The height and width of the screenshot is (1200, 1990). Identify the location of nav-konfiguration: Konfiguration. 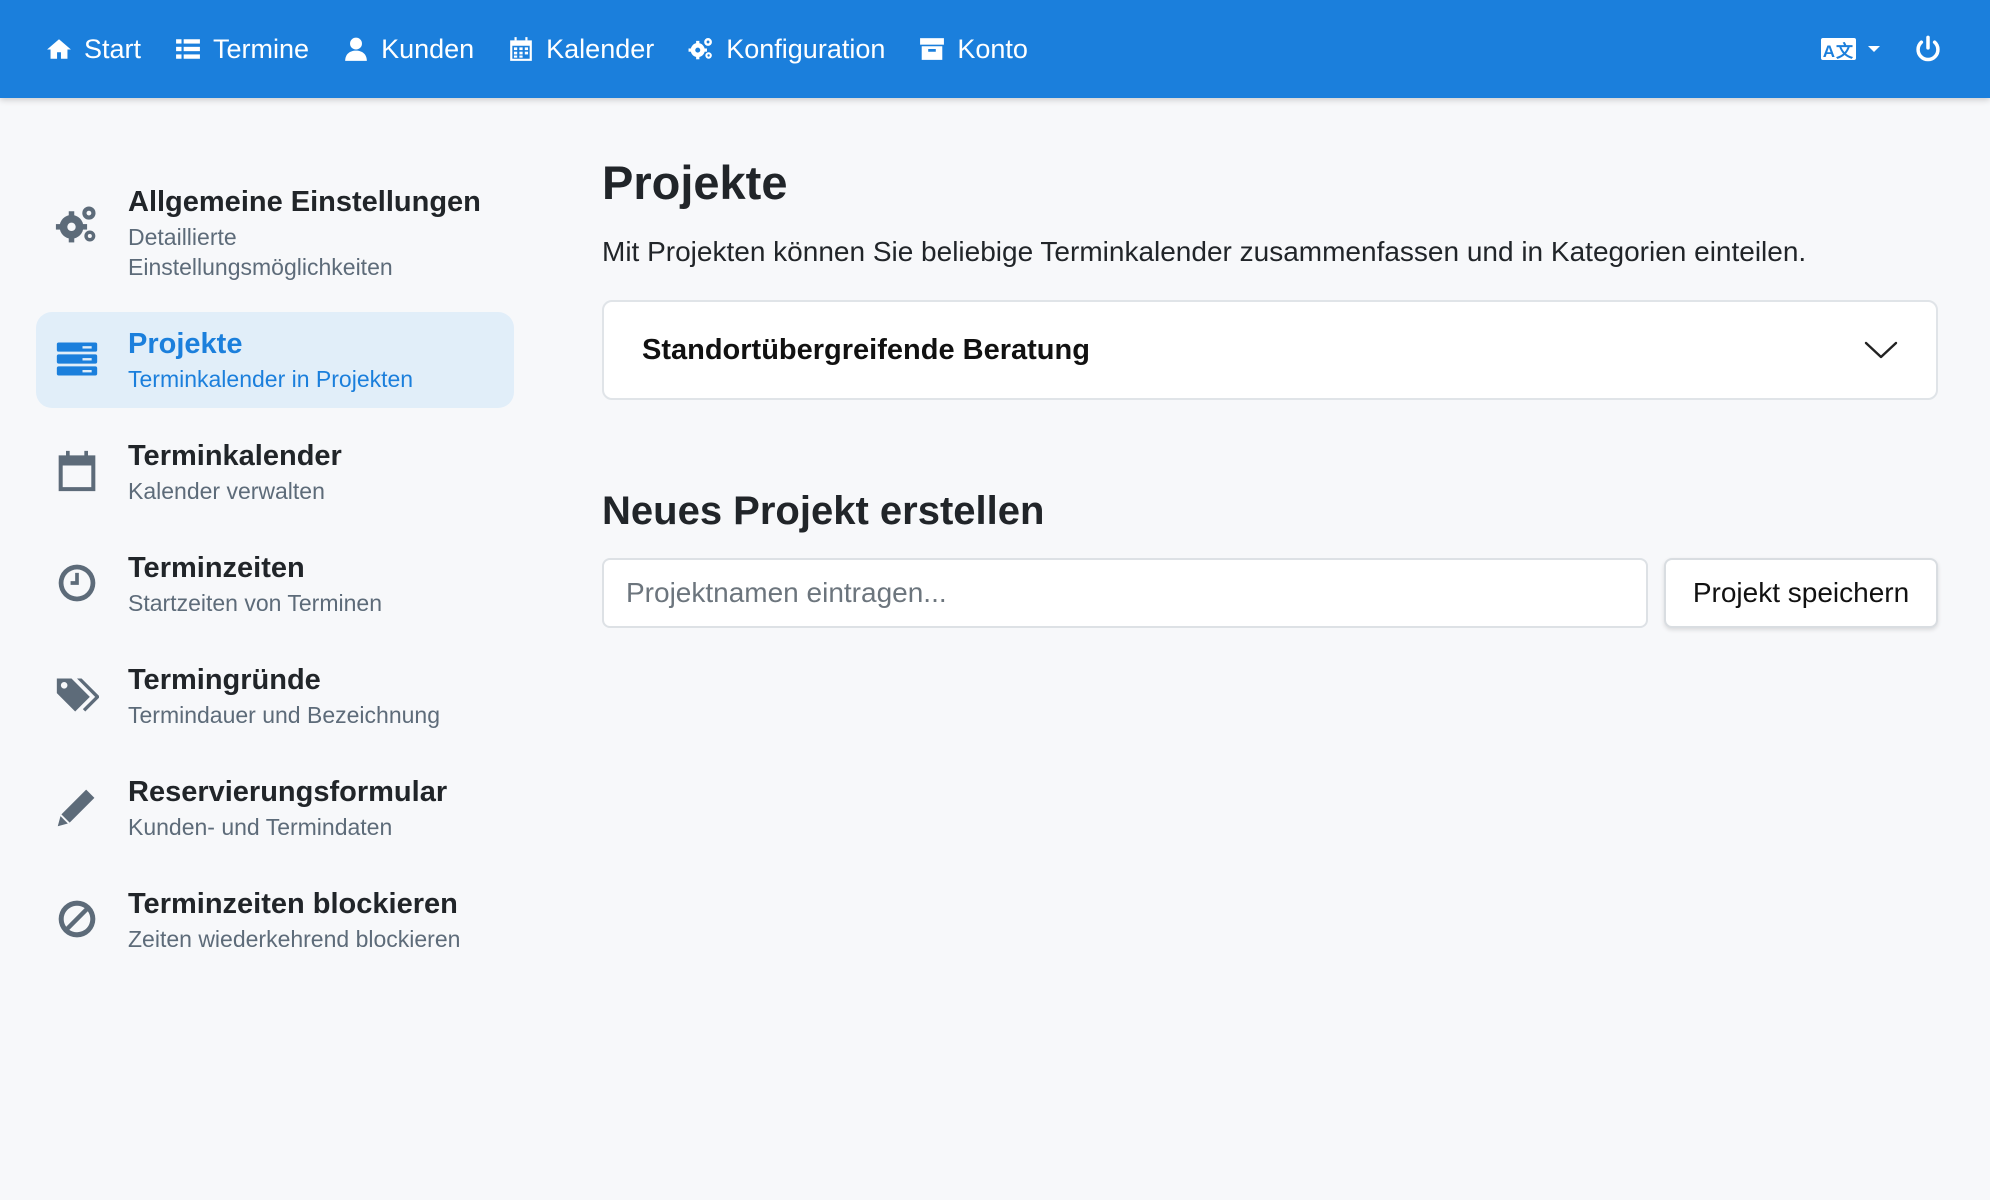
(786, 49).